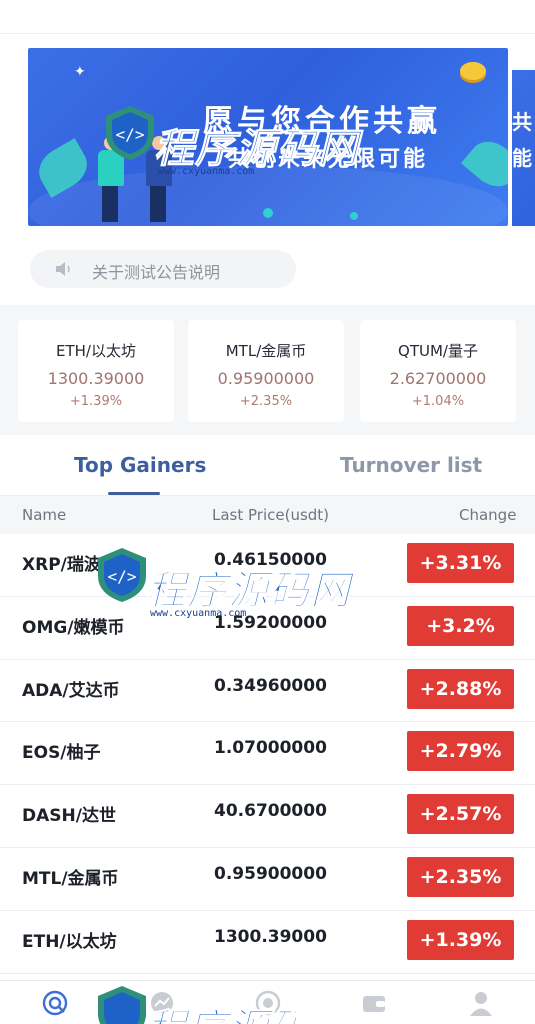  I want to click on row-change-badge: +2.57%, so click(460, 814).